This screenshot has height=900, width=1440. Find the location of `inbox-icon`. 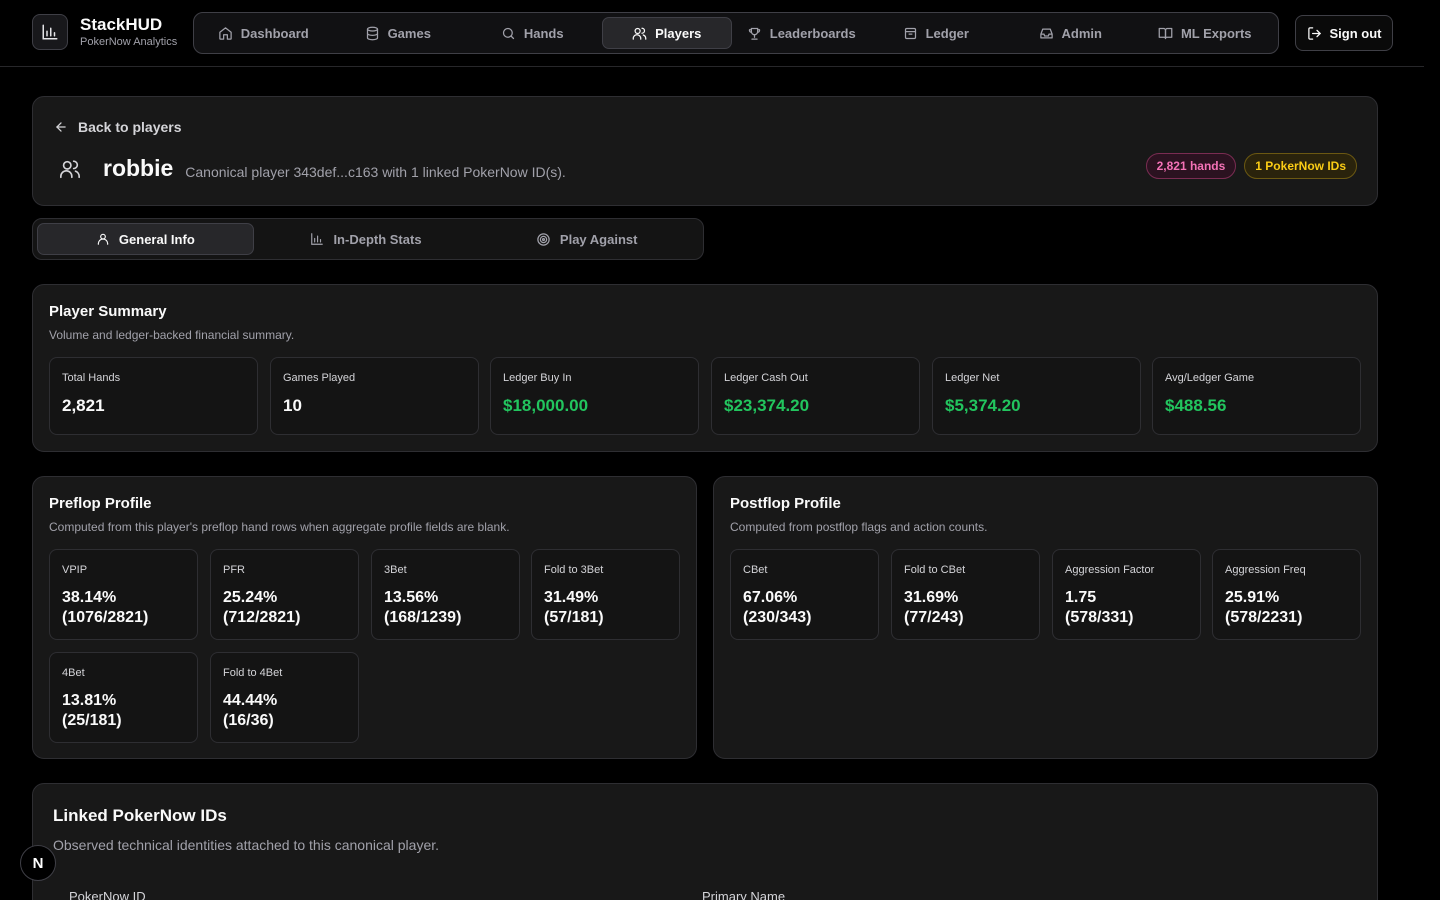

inbox-icon is located at coordinates (1046, 33).